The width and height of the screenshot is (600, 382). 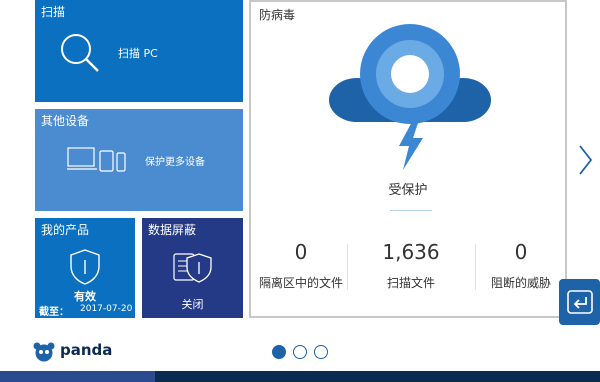 I want to click on status-underline, so click(x=411, y=210).